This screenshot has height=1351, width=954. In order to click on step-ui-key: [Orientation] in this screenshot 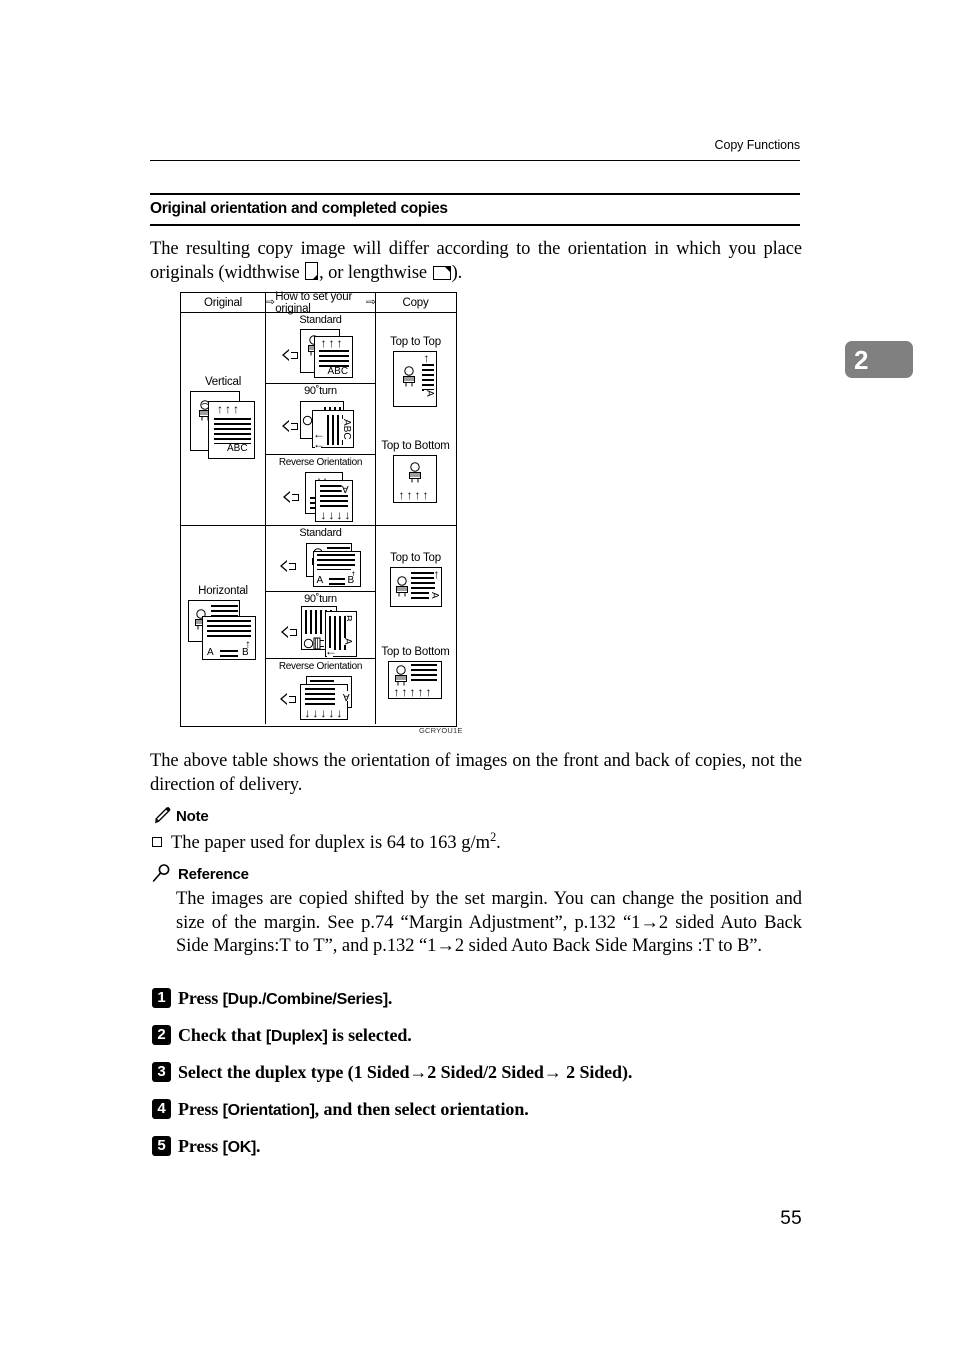, I will do `click(268, 1110)`.